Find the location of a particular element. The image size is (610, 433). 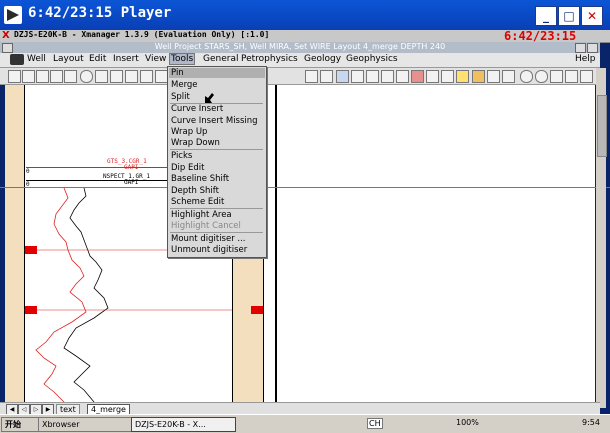

menu-view: View is located at coordinates (155, 59).